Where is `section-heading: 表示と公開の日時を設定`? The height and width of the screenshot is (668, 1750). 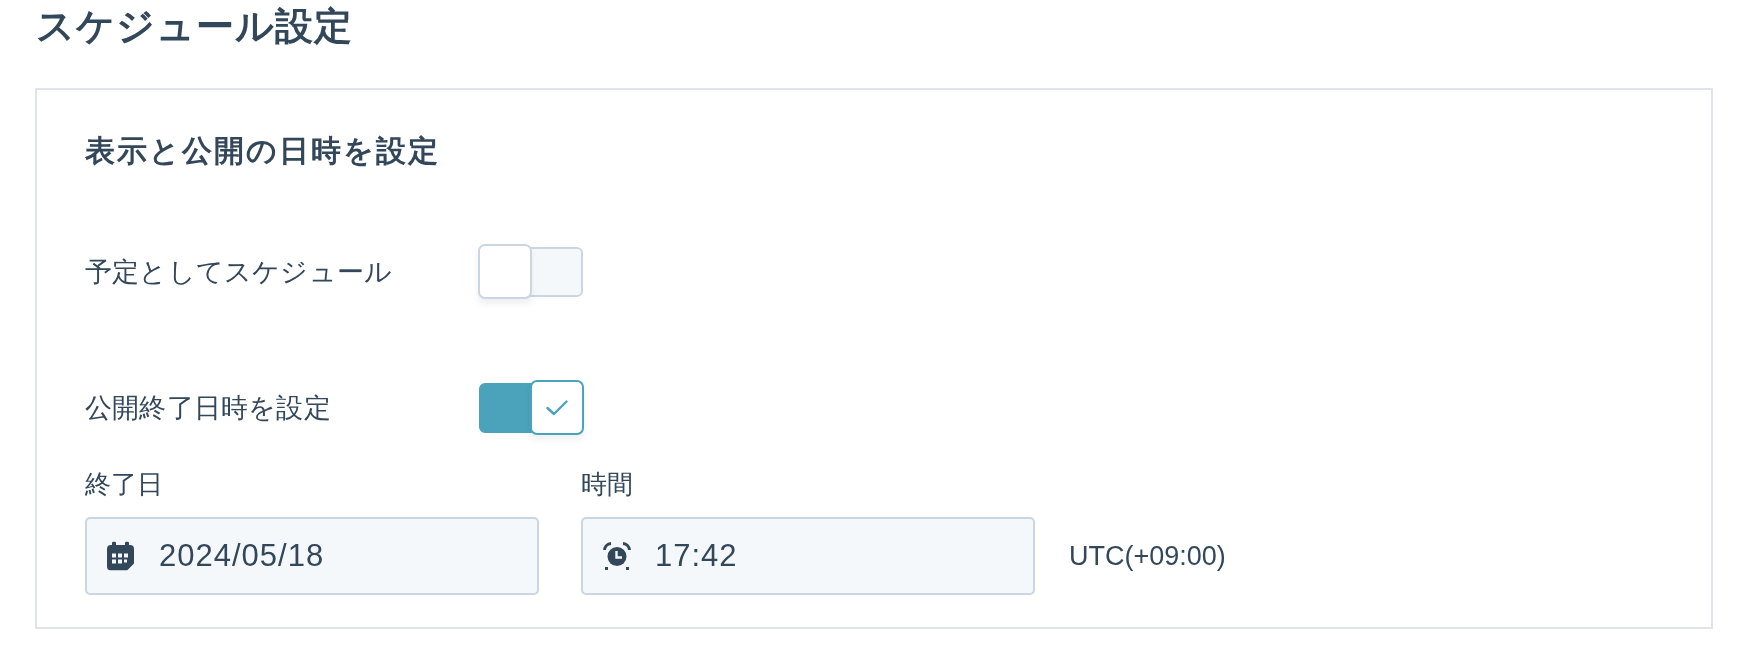 section-heading: 表示と公開の日時を設定 is located at coordinates (262, 151).